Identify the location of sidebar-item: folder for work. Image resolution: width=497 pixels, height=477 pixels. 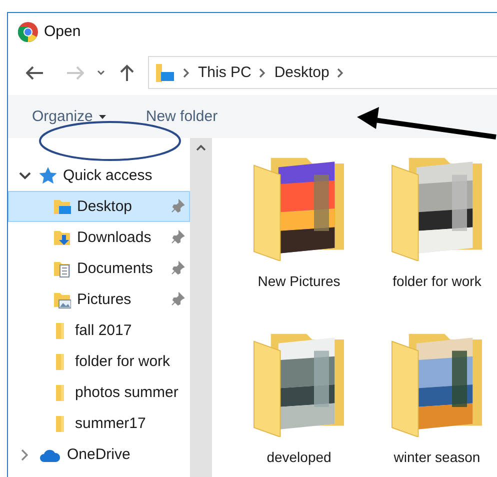
(99, 361).